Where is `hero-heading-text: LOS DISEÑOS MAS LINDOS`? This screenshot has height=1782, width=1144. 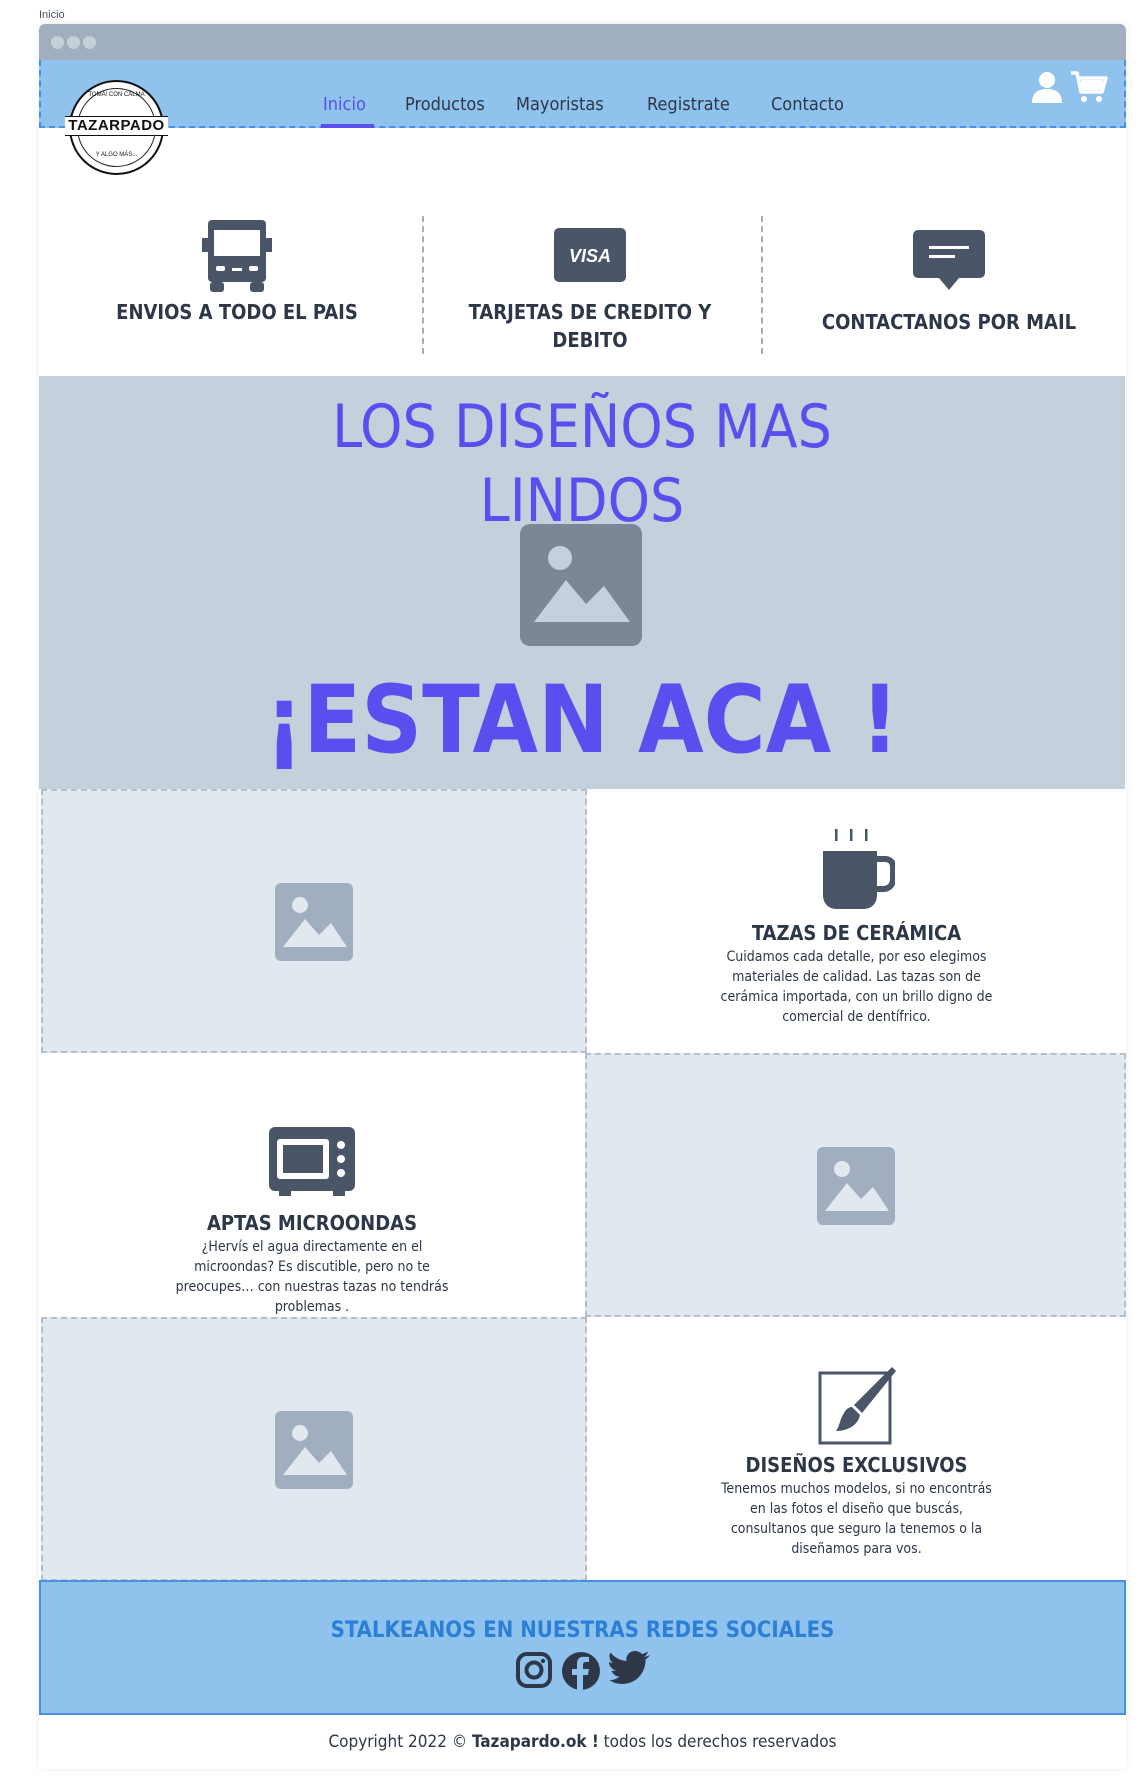
hero-heading-text: LOS DISEÑOS MAS LINDOS is located at coordinates (582, 464).